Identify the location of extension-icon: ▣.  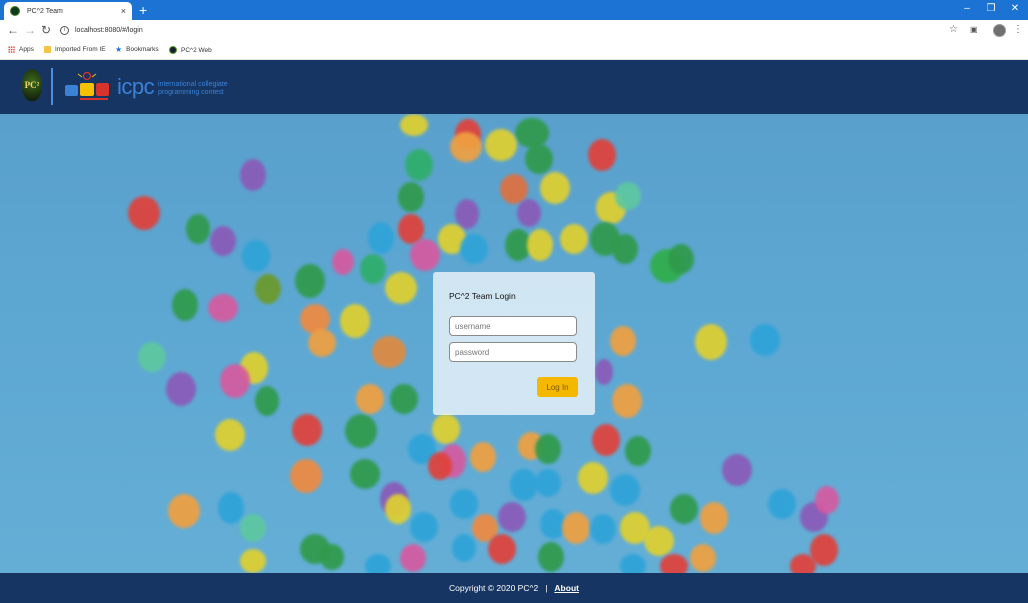
(974, 30).